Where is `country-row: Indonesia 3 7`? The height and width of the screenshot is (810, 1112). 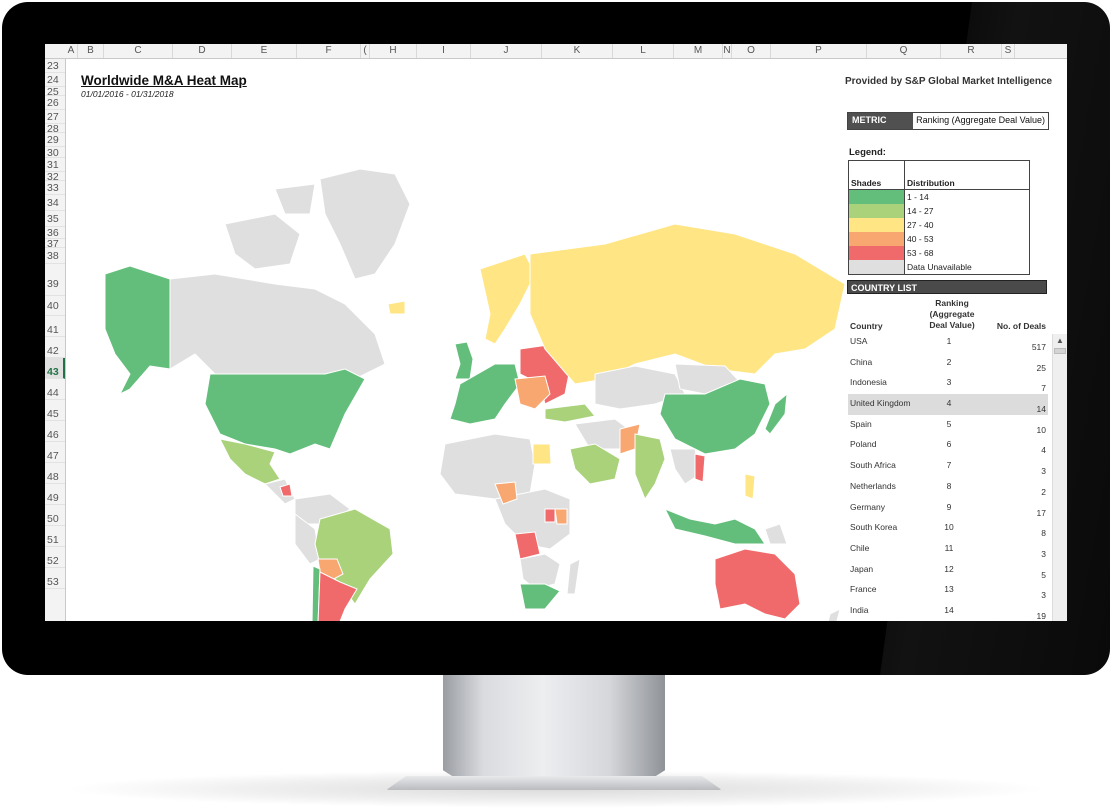
country-row: Indonesia 3 7 is located at coordinates (948, 383).